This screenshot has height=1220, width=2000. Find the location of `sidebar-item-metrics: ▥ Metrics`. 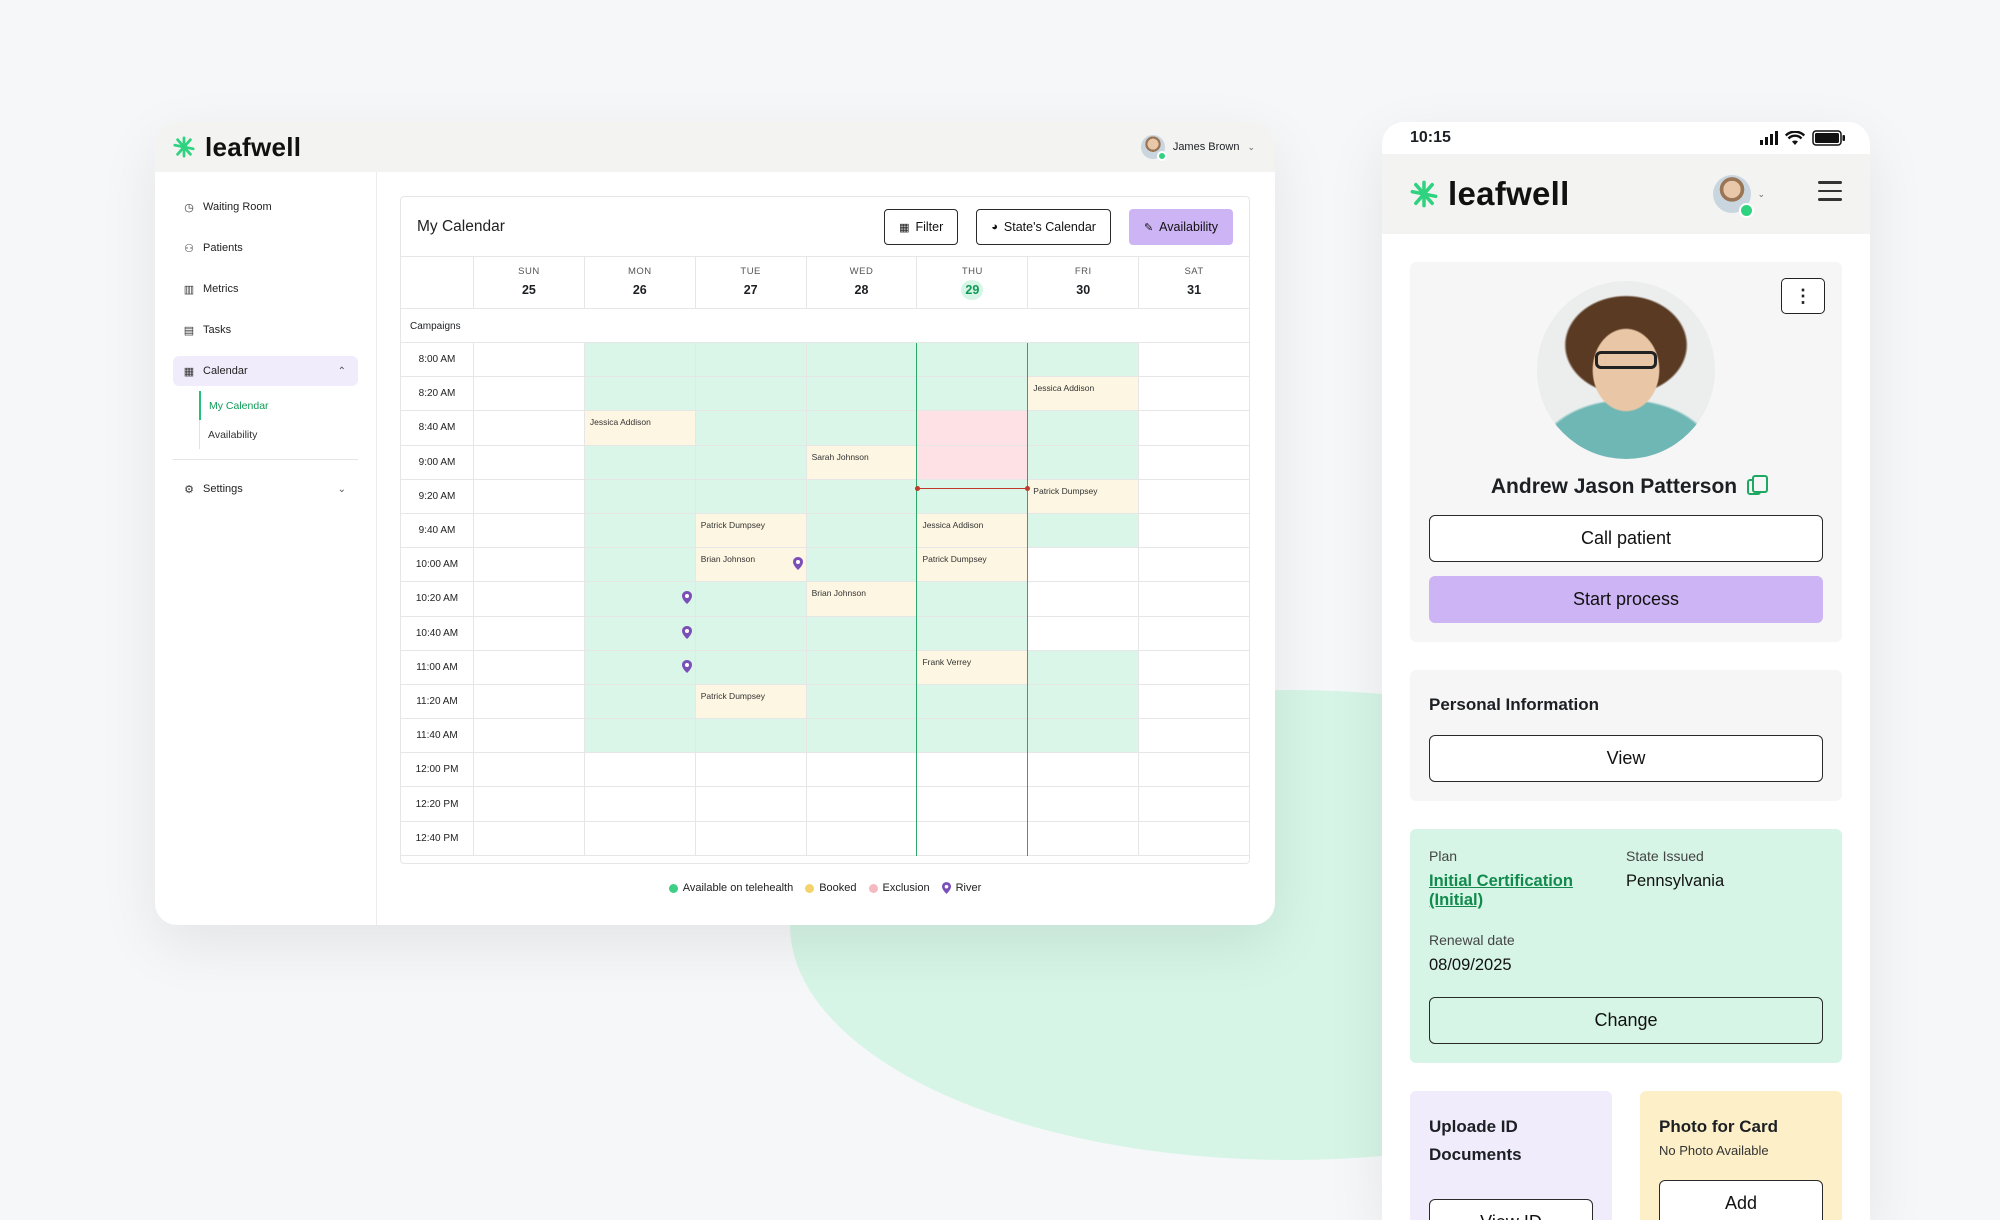

sidebar-item-metrics: ▥ Metrics is located at coordinates (265, 289).